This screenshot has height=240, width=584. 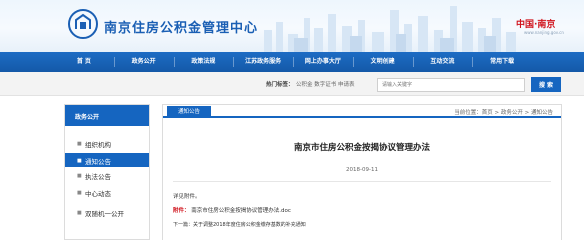 What do you see at coordinates (107, 115) in the screenshot?
I see `sidebar-header: 政务公开` at bounding box center [107, 115].